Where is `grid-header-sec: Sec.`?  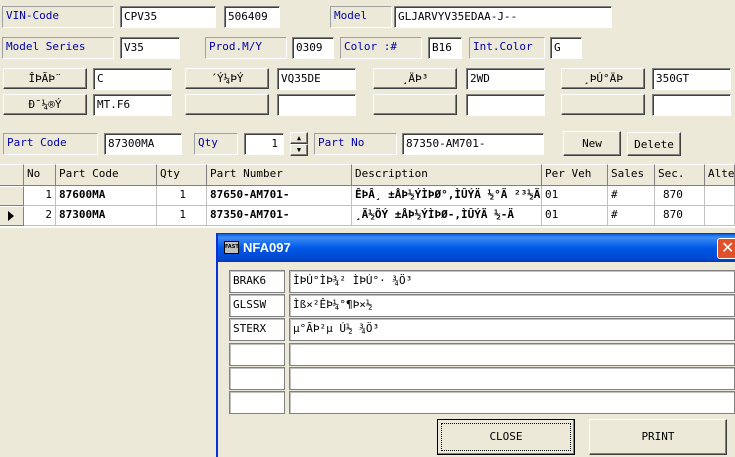
grid-header-sec: Sec. is located at coordinates (680, 175).